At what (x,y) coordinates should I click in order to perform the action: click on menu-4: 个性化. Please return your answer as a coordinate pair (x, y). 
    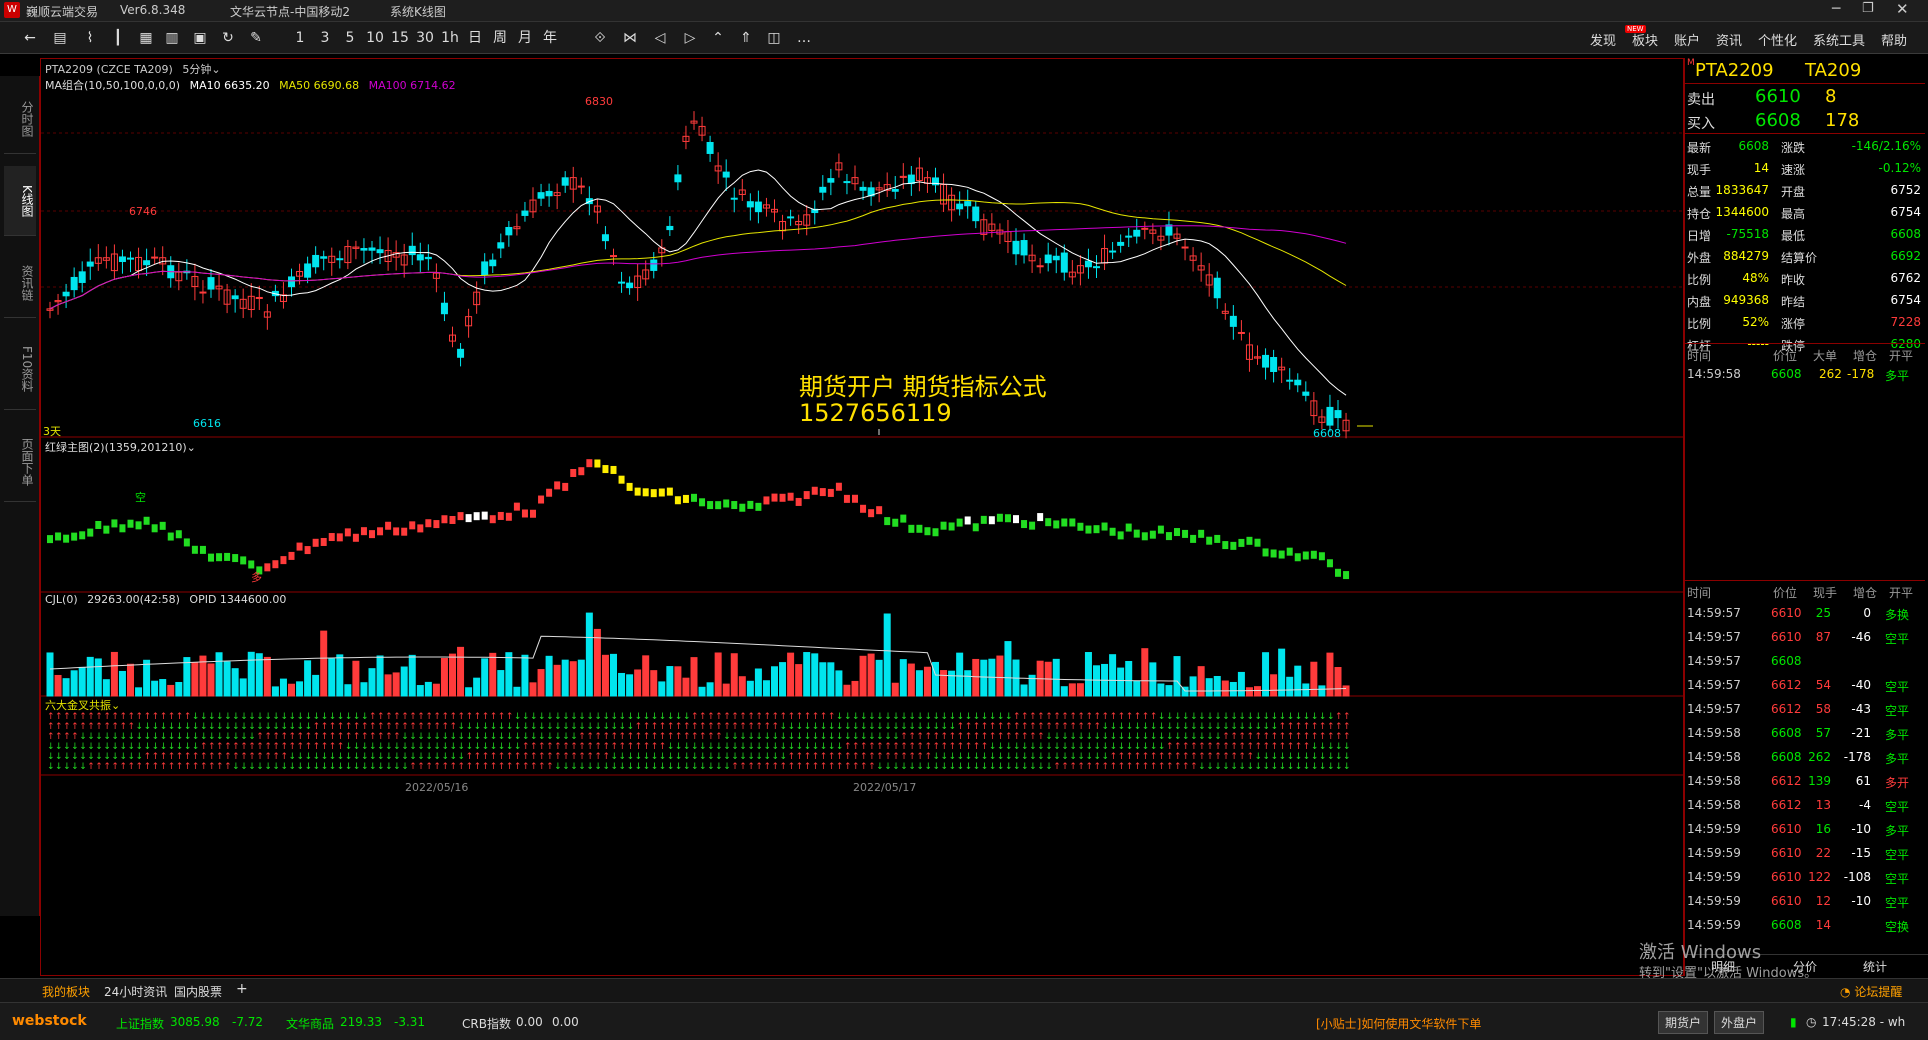
    Looking at the image, I should click on (1777, 39).